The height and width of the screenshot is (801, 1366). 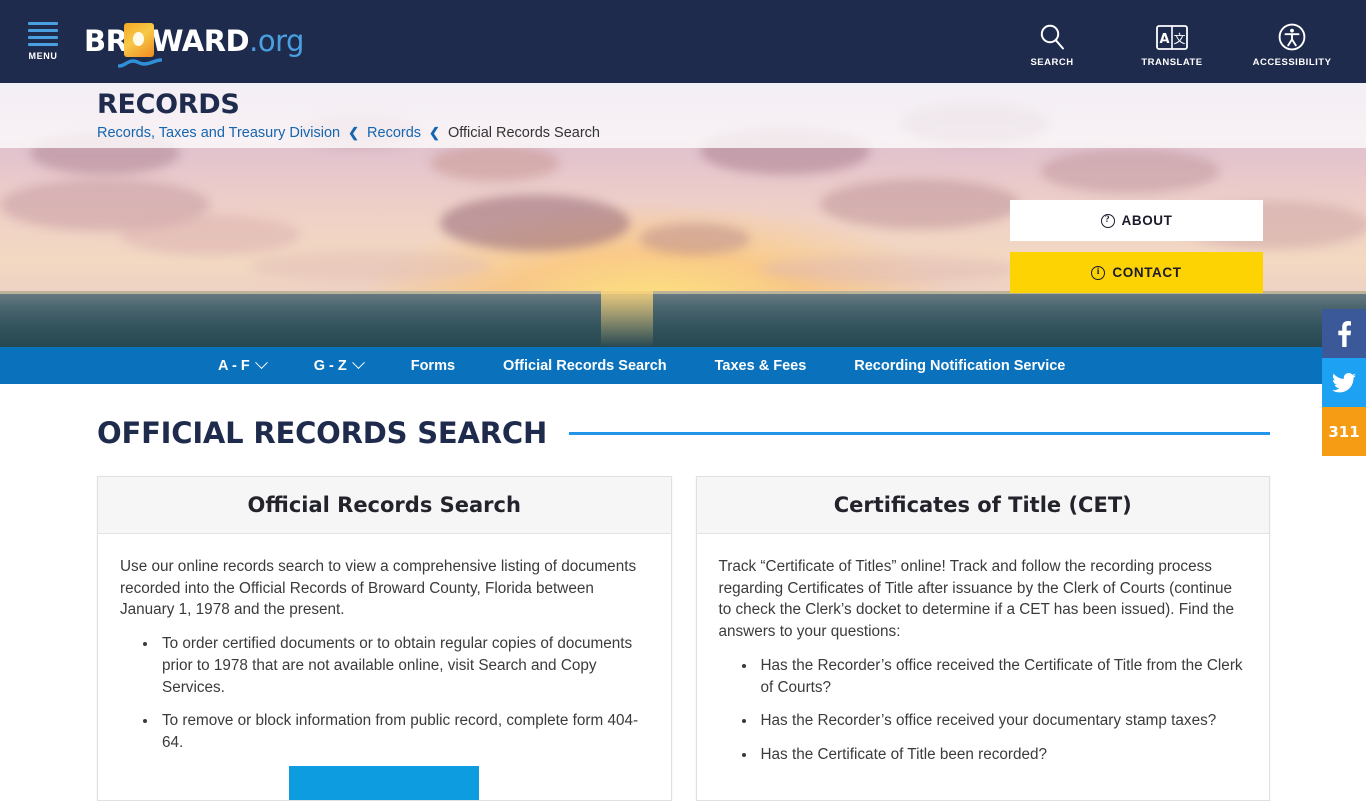 What do you see at coordinates (1052, 37) in the screenshot?
I see `search-icon` at bounding box center [1052, 37].